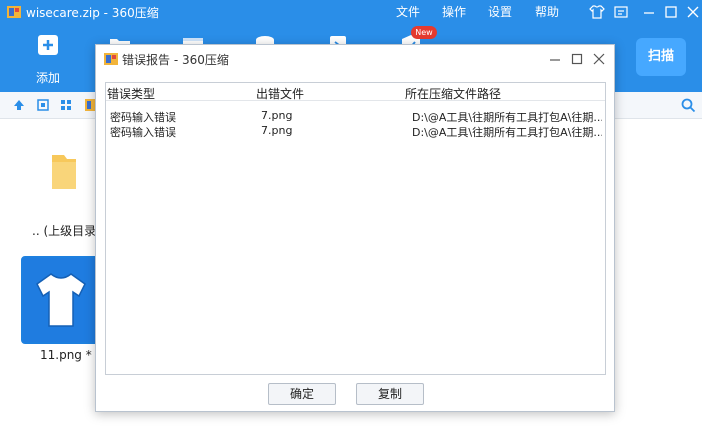 The image size is (702, 444). I want to click on app-icon, so click(14, 12).